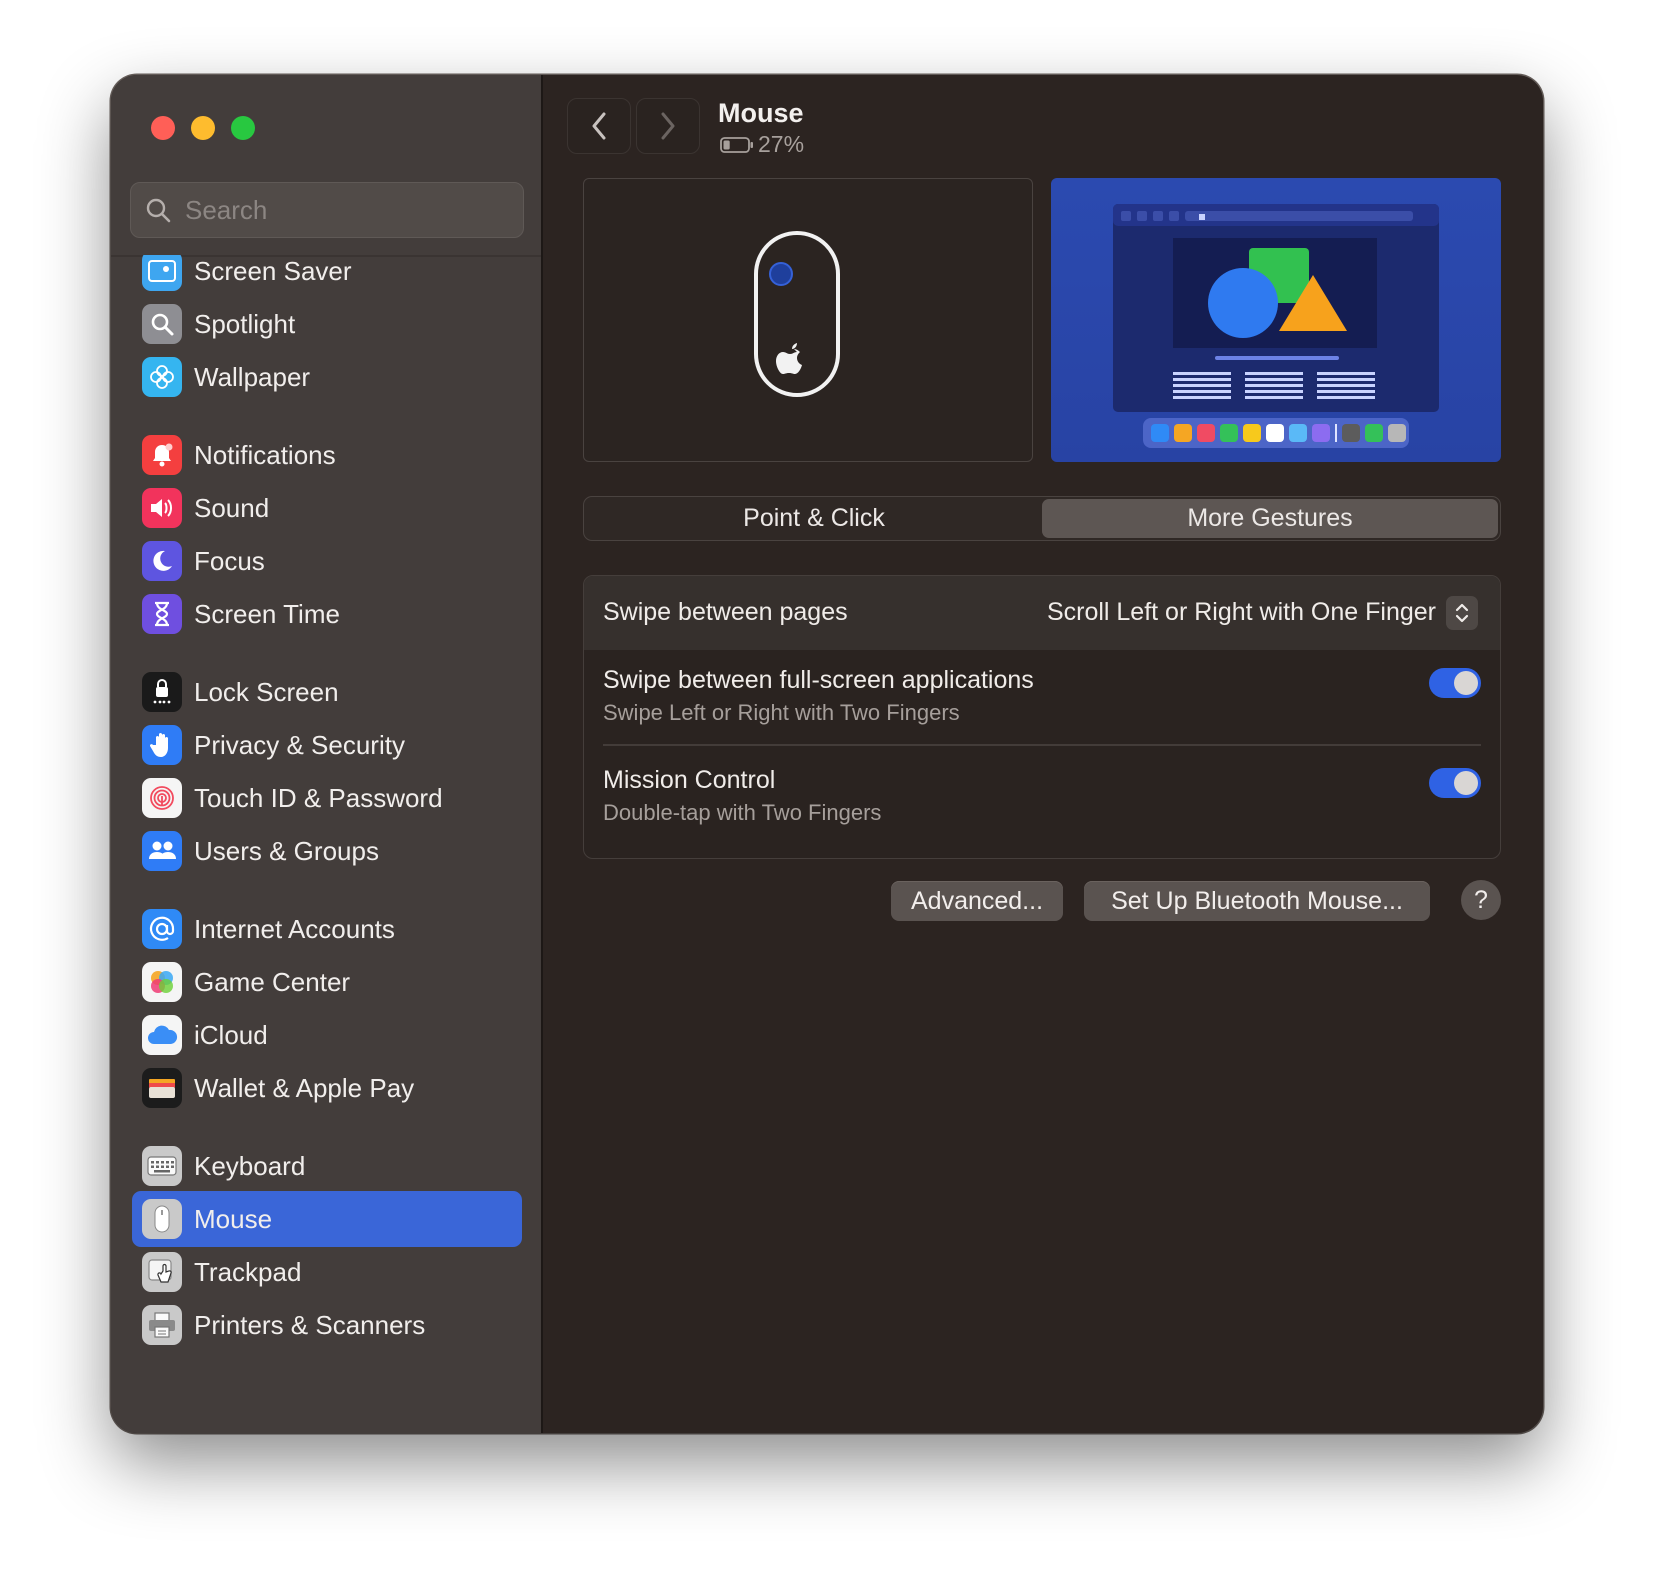 The height and width of the screenshot is (1582, 1654). Describe the element at coordinates (158, 210) in the screenshot. I see `search-icon` at that location.